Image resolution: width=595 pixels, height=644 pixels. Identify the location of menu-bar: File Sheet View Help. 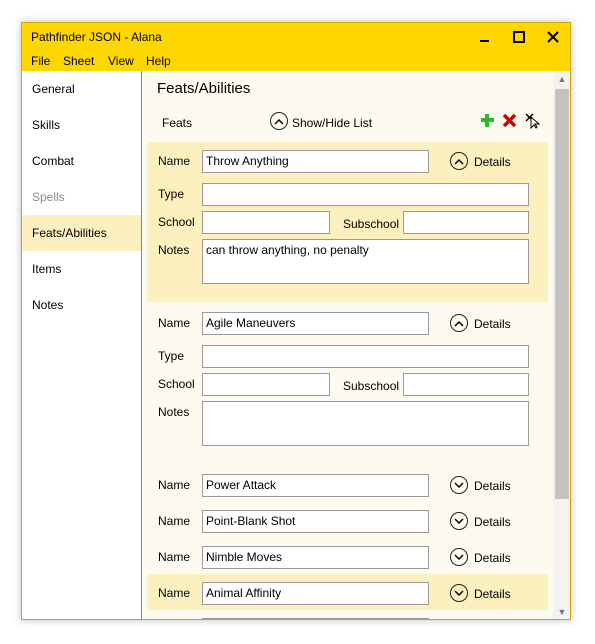
(296, 61).